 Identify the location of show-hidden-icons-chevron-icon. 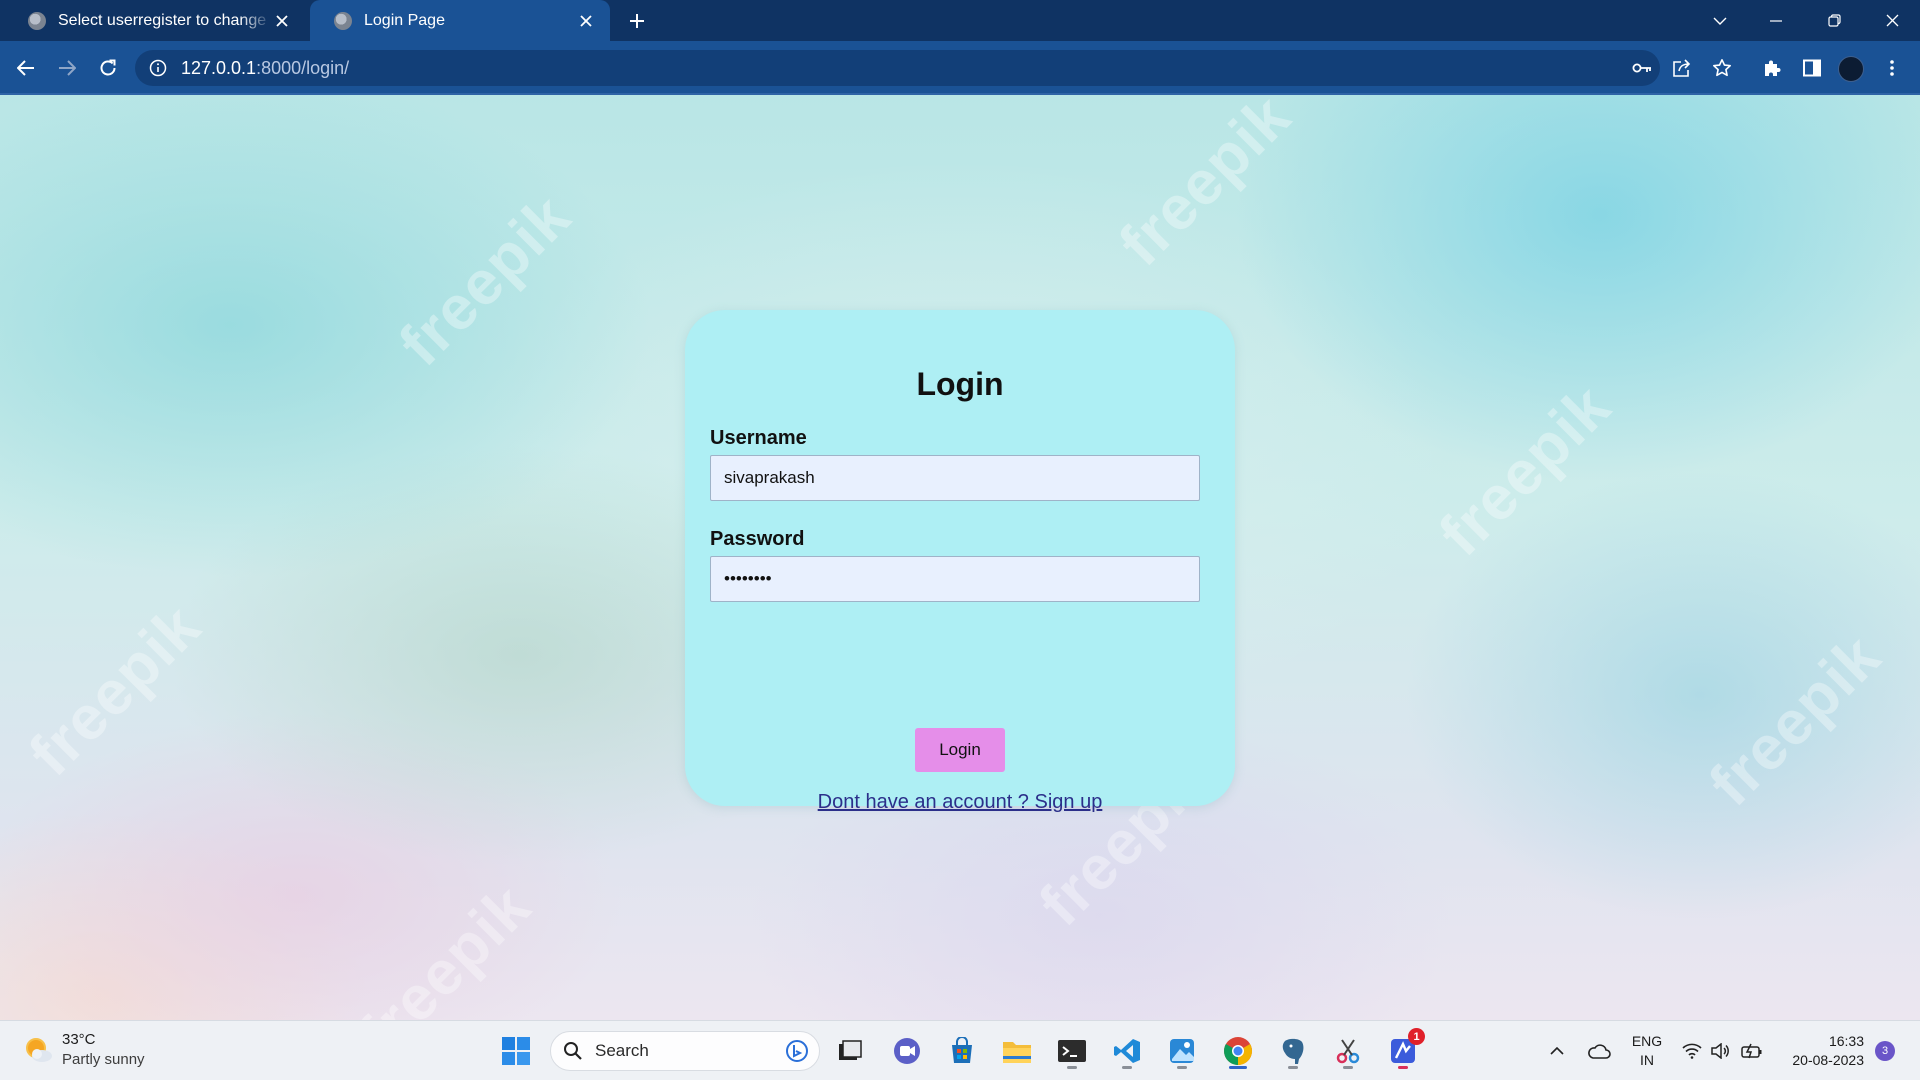
(1557, 1051).